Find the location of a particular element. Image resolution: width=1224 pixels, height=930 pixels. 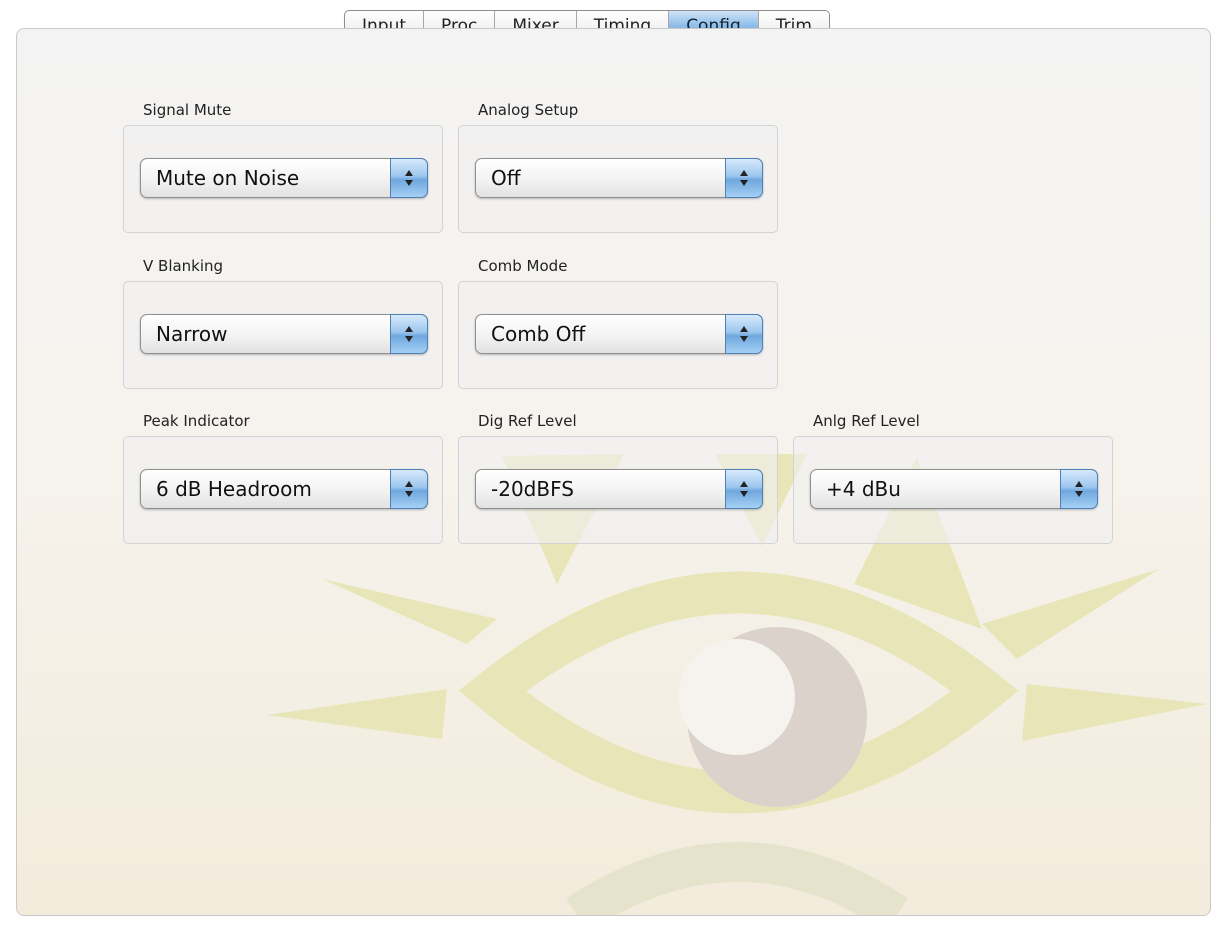

v-blanking-select: Narrow is located at coordinates (284, 334).